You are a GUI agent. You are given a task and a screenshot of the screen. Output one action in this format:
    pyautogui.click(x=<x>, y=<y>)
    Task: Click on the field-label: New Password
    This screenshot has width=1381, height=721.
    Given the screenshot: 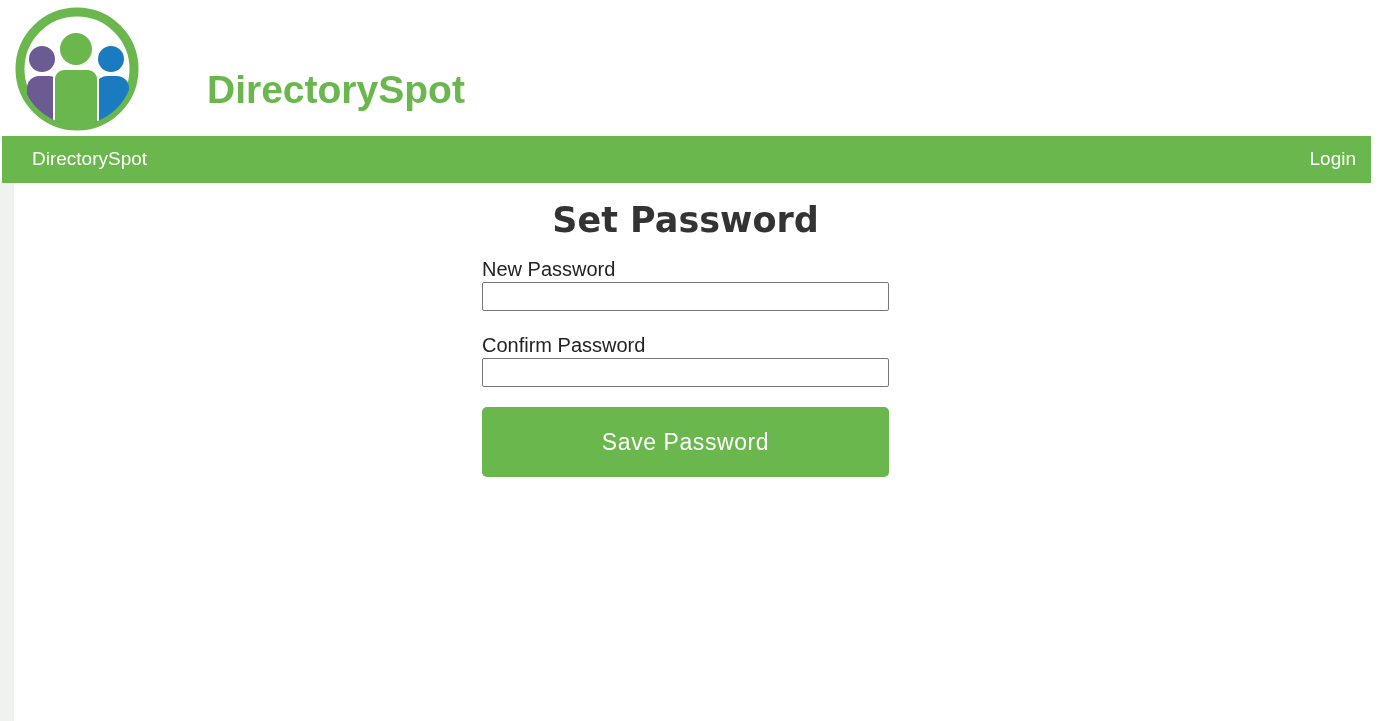 What is the action you would take?
    pyautogui.click(x=549, y=269)
    